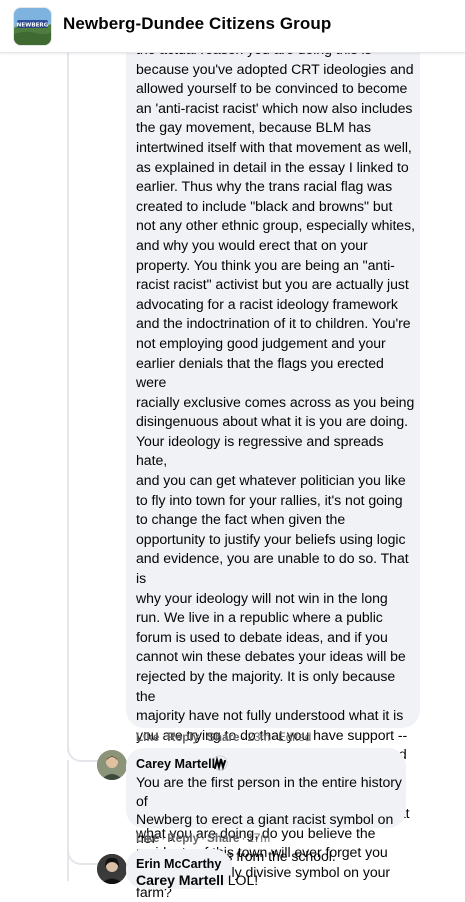  I want to click on reply-message: LOL!, so click(243, 880).